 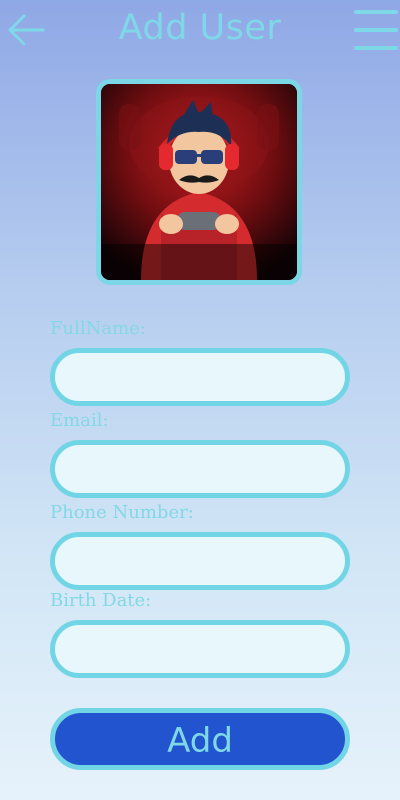 I want to click on fullname-label: FullName:, so click(x=98, y=328).